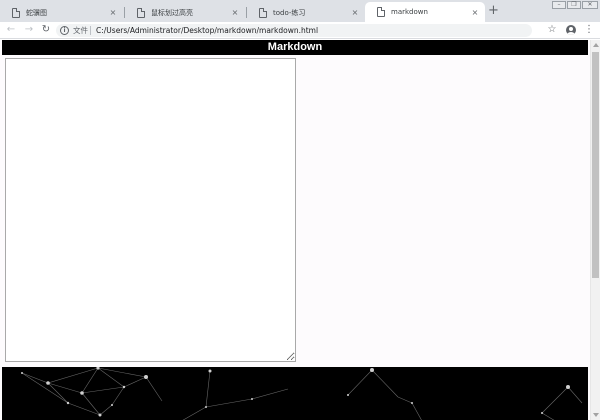 The width and height of the screenshot is (600, 420). I want to click on restore-button: ❐, so click(574, 5).